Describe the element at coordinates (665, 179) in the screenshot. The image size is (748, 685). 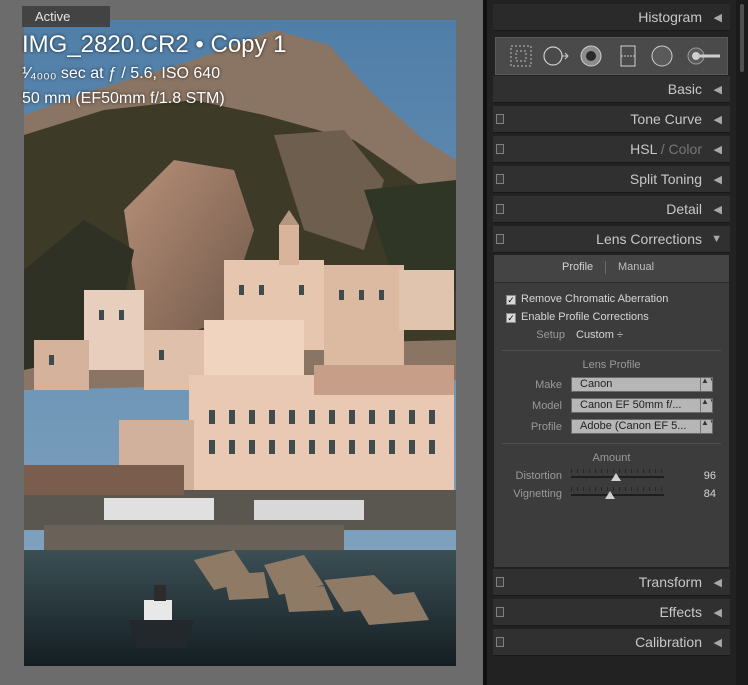
I see `split-toning-title: Split Toning` at that location.